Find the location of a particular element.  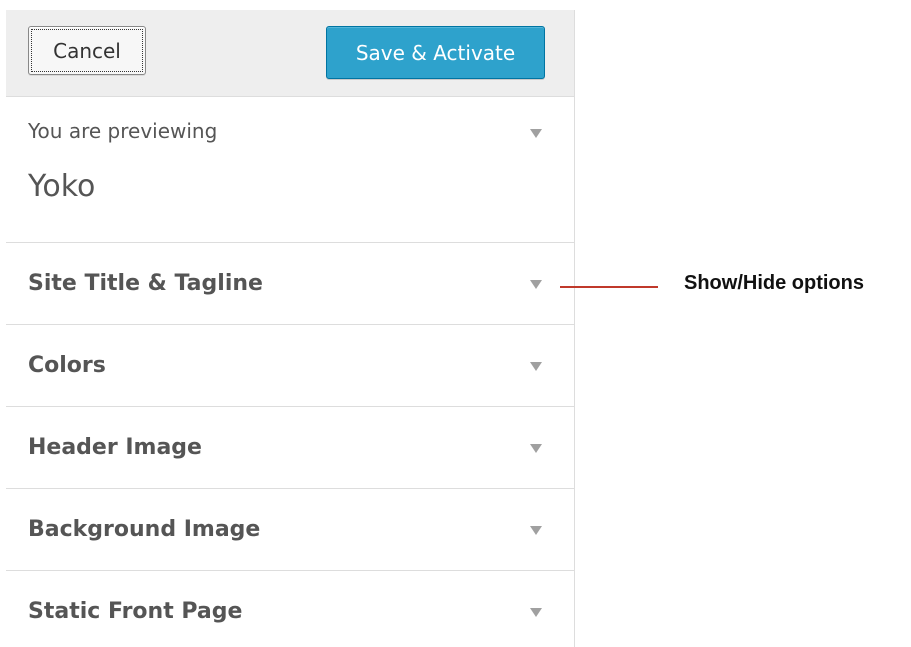

section-title: Site Title & Tagline is located at coordinates (145, 283).